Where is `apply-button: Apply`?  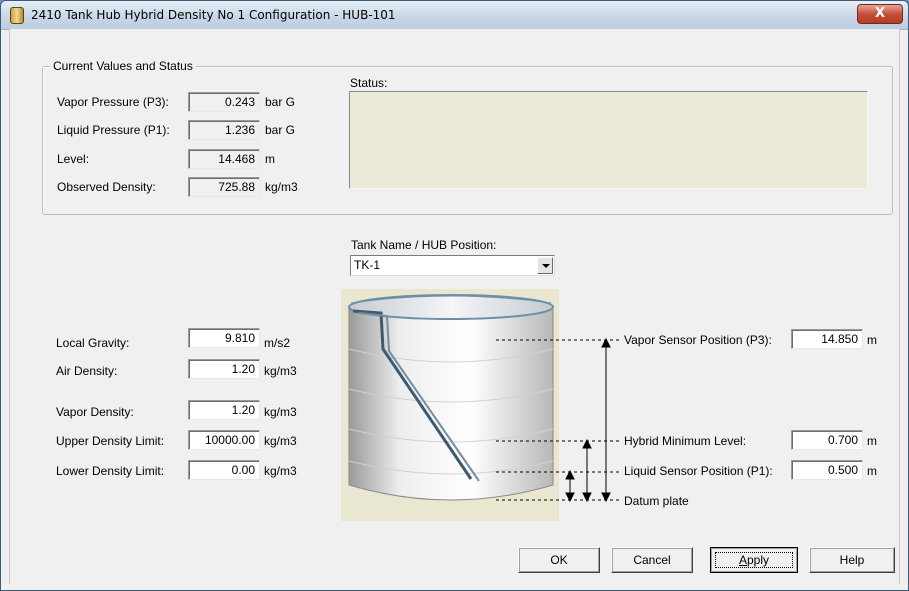 apply-button: Apply is located at coordinates (754, 560).